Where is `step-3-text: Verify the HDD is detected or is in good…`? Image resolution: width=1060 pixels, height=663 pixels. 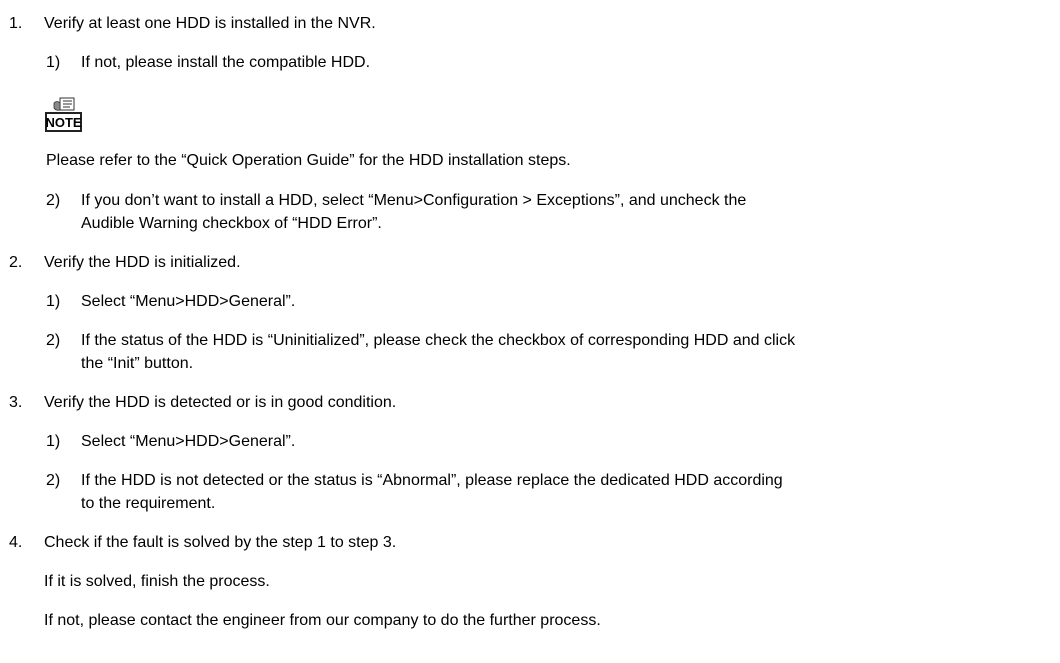
step-3-text: Verify the HDD is detected or is in good… is located at coordinates (220, 402).